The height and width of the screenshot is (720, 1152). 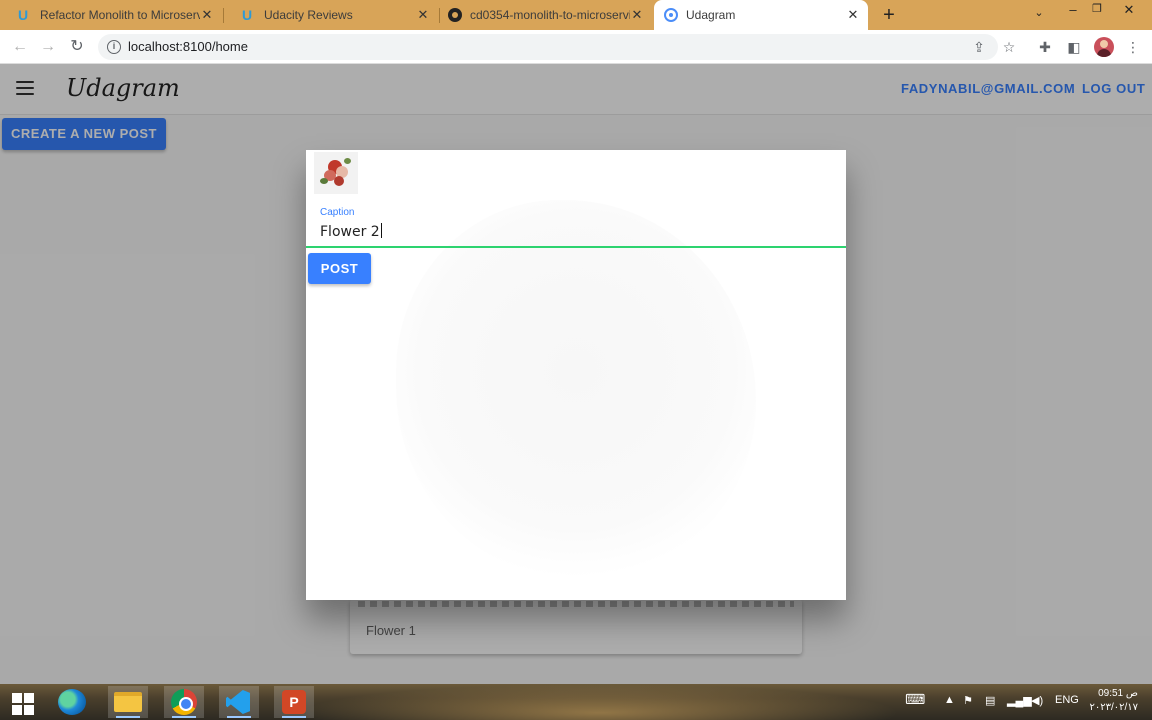 I want to click on restore-icon: ❐, so click(x=1097, y=8).